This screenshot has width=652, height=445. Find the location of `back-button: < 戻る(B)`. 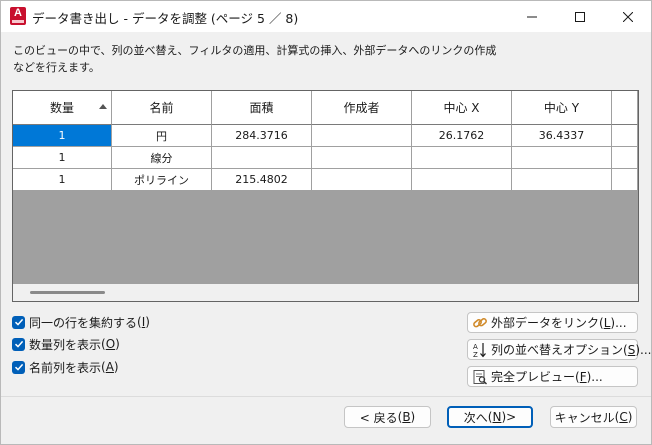

back-button: < 戻る(B) is located at coordinates (387, 417).